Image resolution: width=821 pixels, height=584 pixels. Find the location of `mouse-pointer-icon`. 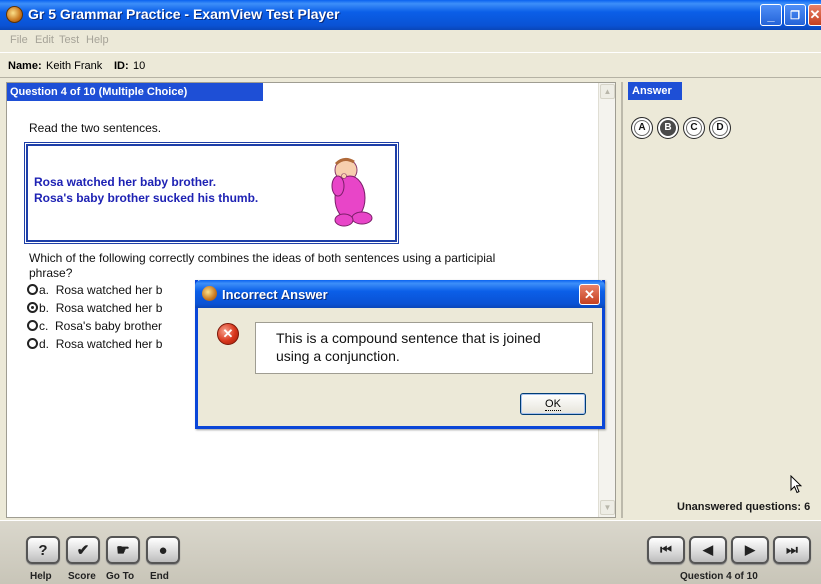

mouse-pointer-icon is located at coordinates (796, 484).